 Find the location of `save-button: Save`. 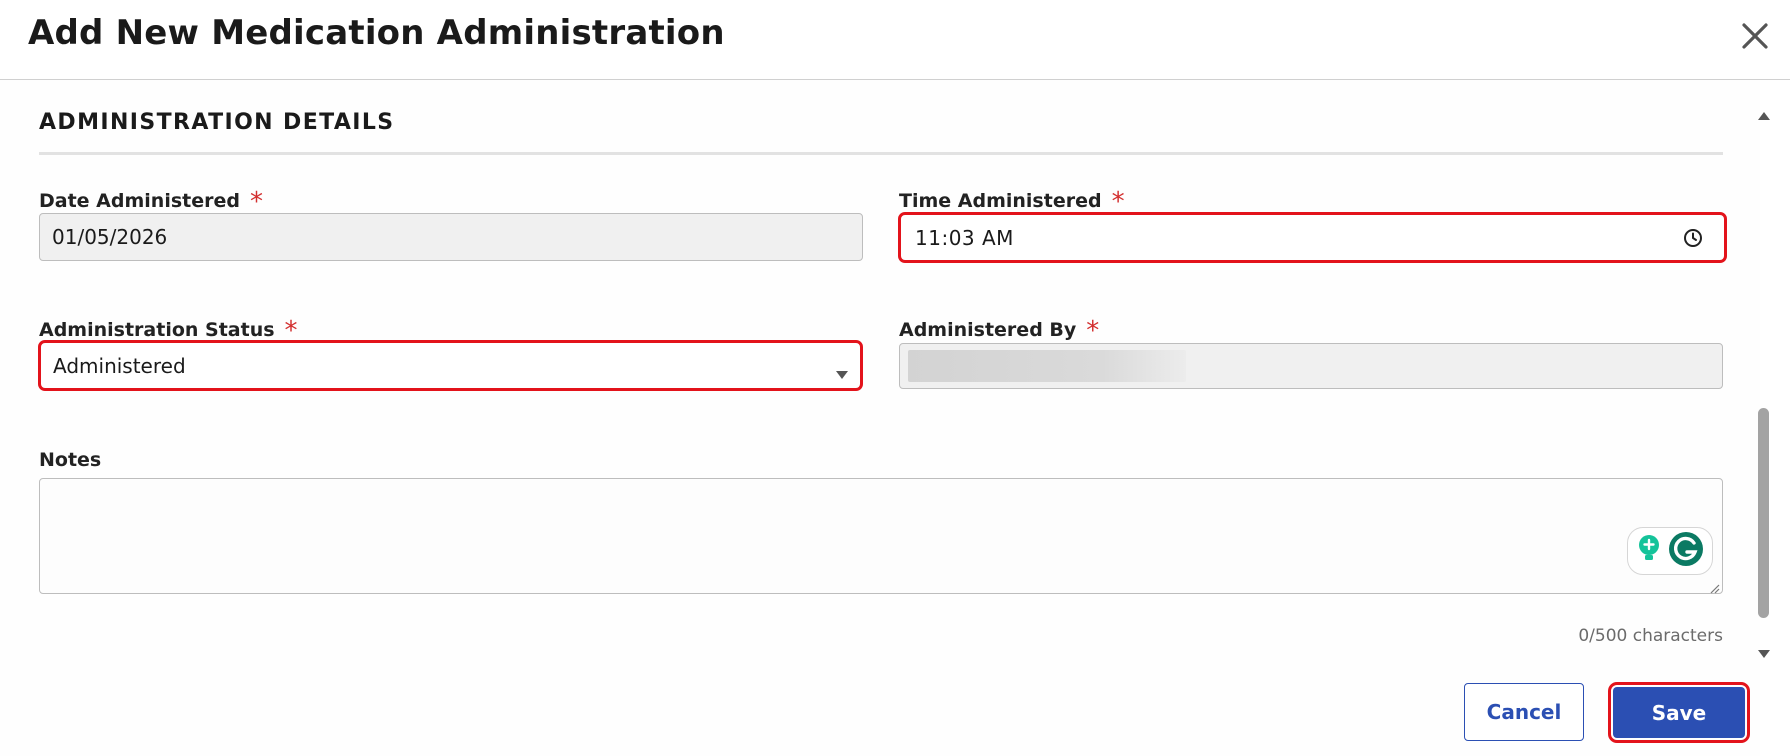

save-button: Save is located at coordinates (1679, 712).